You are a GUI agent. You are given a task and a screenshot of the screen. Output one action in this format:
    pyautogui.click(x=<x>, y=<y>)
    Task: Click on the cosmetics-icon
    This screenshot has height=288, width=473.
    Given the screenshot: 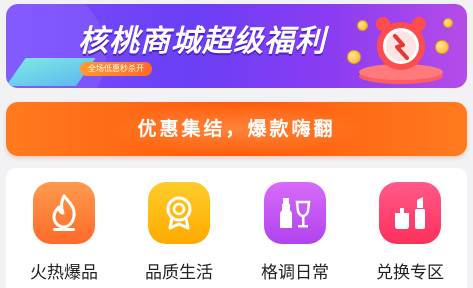 What is the action you would take?
    pyautogui.click(x=410, y=213)
    